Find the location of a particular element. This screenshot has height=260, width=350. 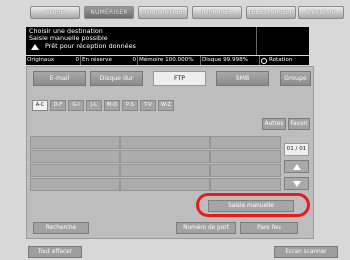

warning-icon is located at coordinates (35, 46).